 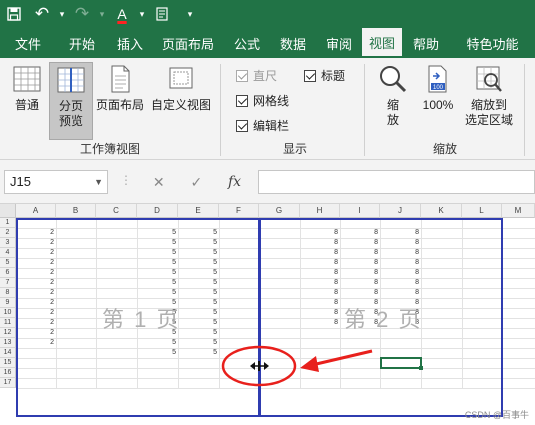 What do you see at coordinates (190, 14) in the screenshot?
I see `customize-qat-icon: ▾` at bounding box center [190, 14].